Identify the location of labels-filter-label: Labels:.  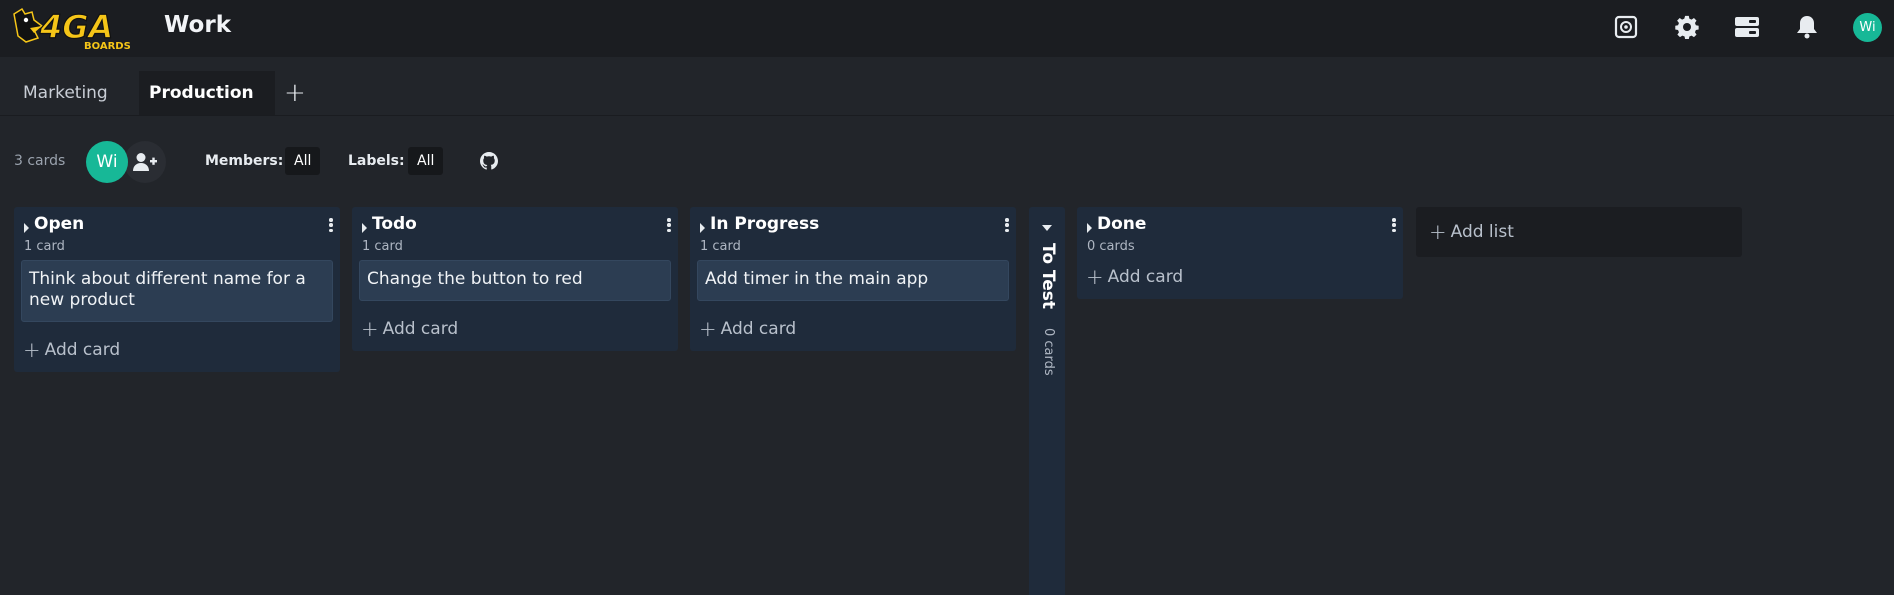
(376, 161).